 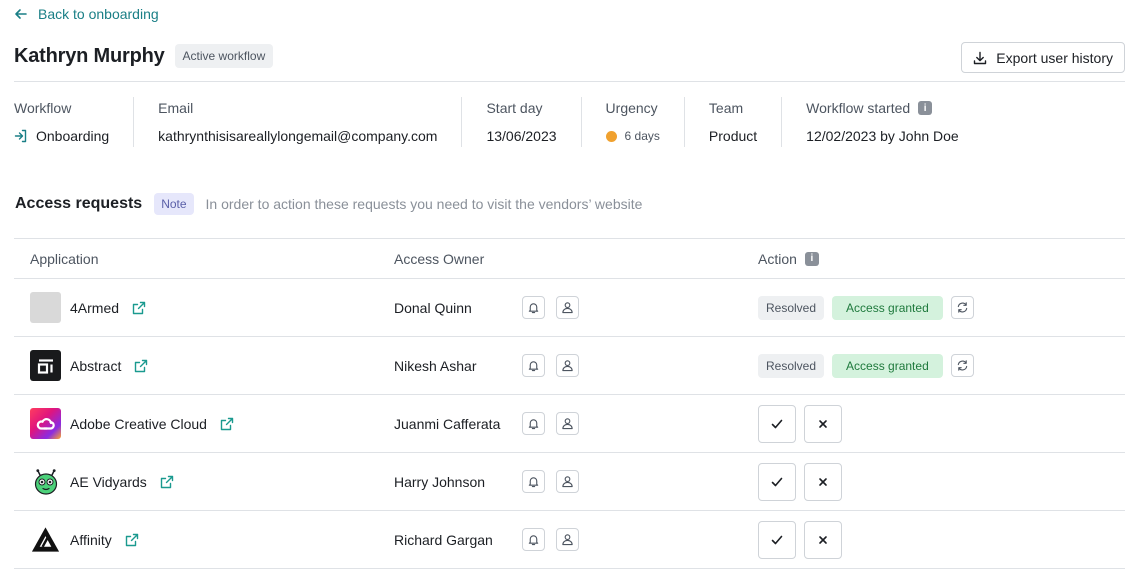 I want to click on workflow-started-label: Workflow started, so click(x=858, y=108).